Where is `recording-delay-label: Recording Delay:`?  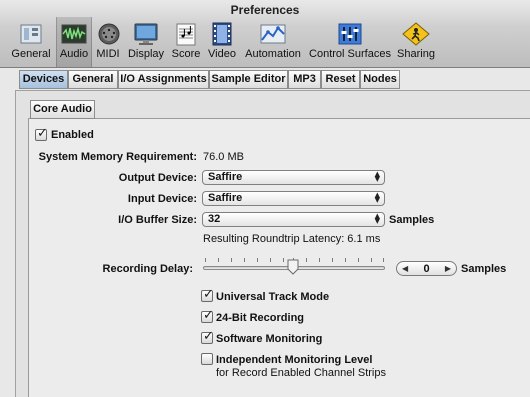
recording-delay-label: Recording Delay: is located at coordinates (147, 269).